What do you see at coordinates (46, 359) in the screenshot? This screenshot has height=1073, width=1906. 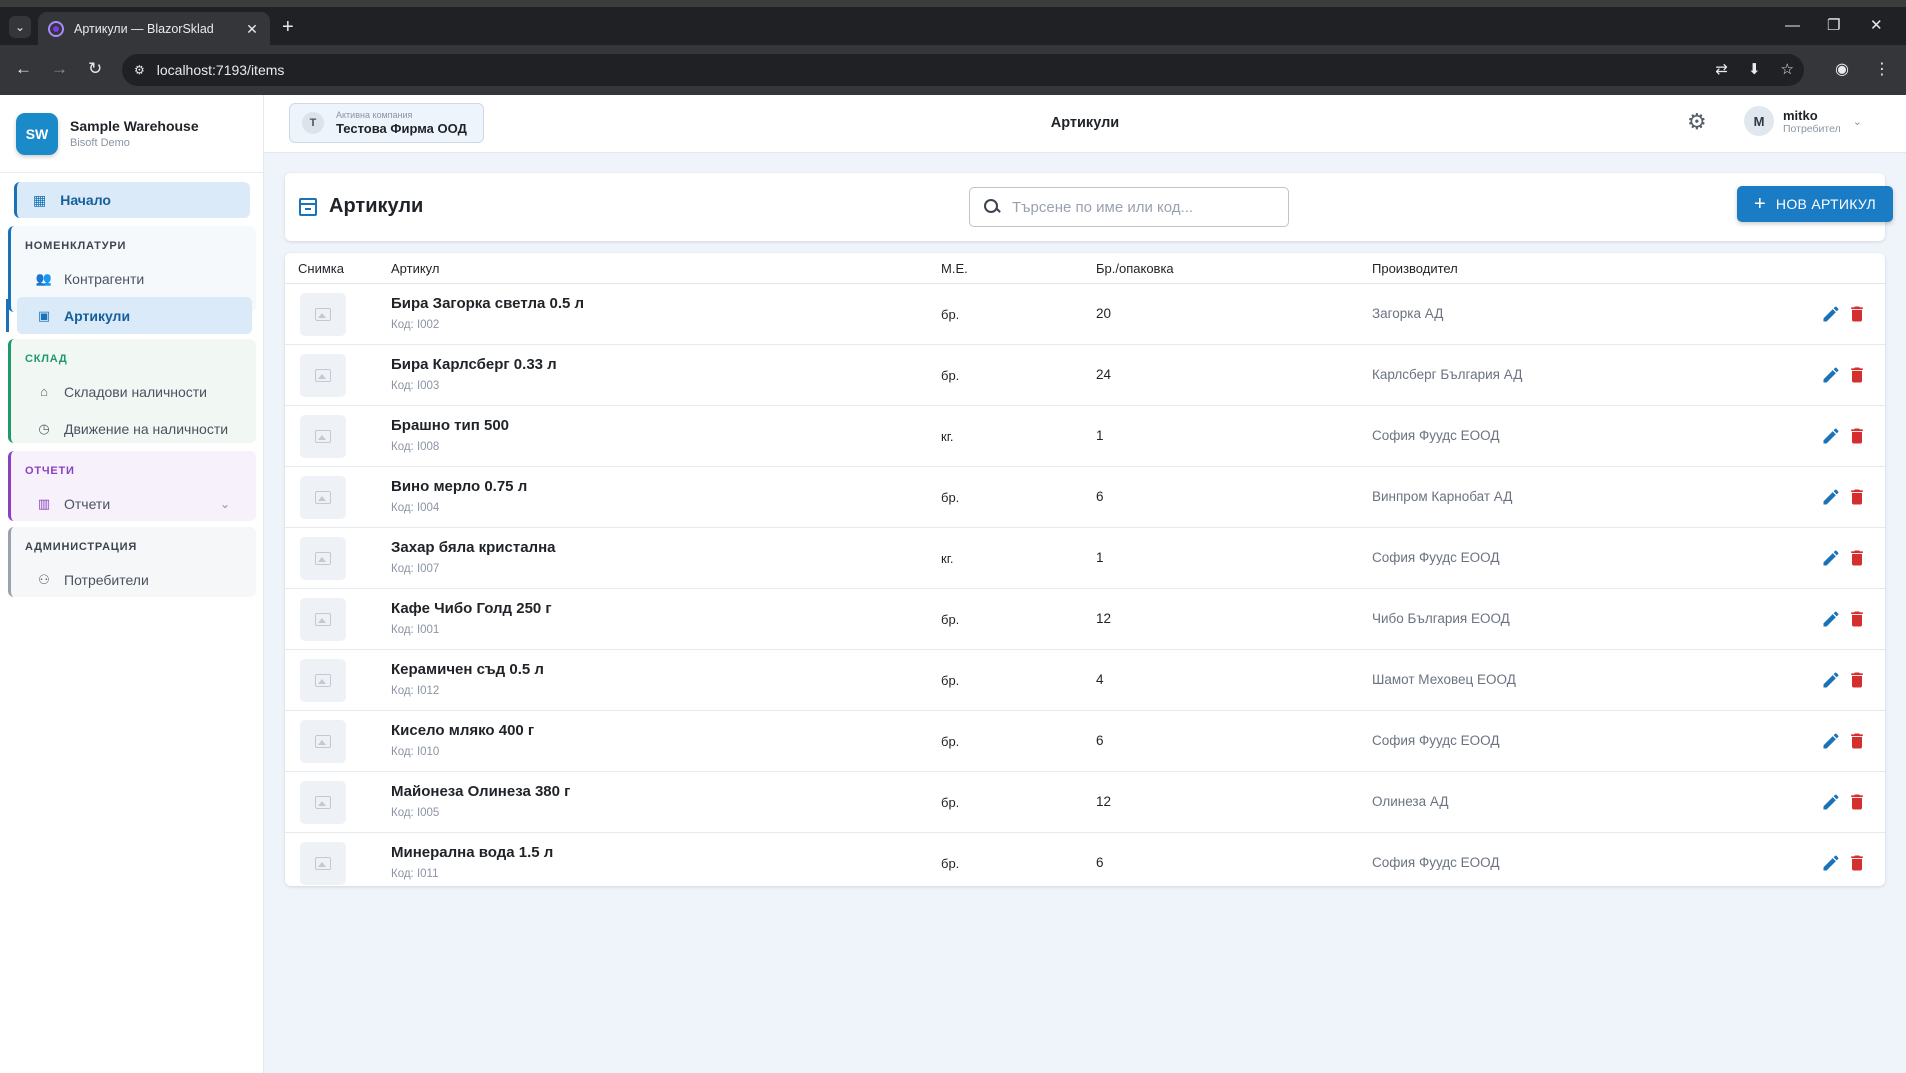 I see `nav-group-title: СКЛАД` at bounding box center [46, 359].